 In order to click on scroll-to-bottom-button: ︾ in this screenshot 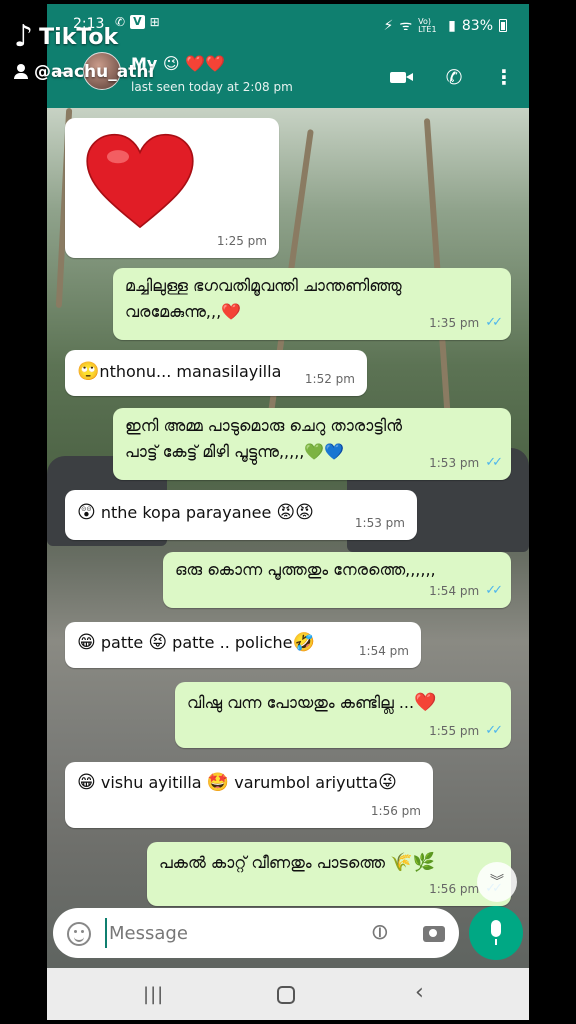, I will do `click(497, 882)`.